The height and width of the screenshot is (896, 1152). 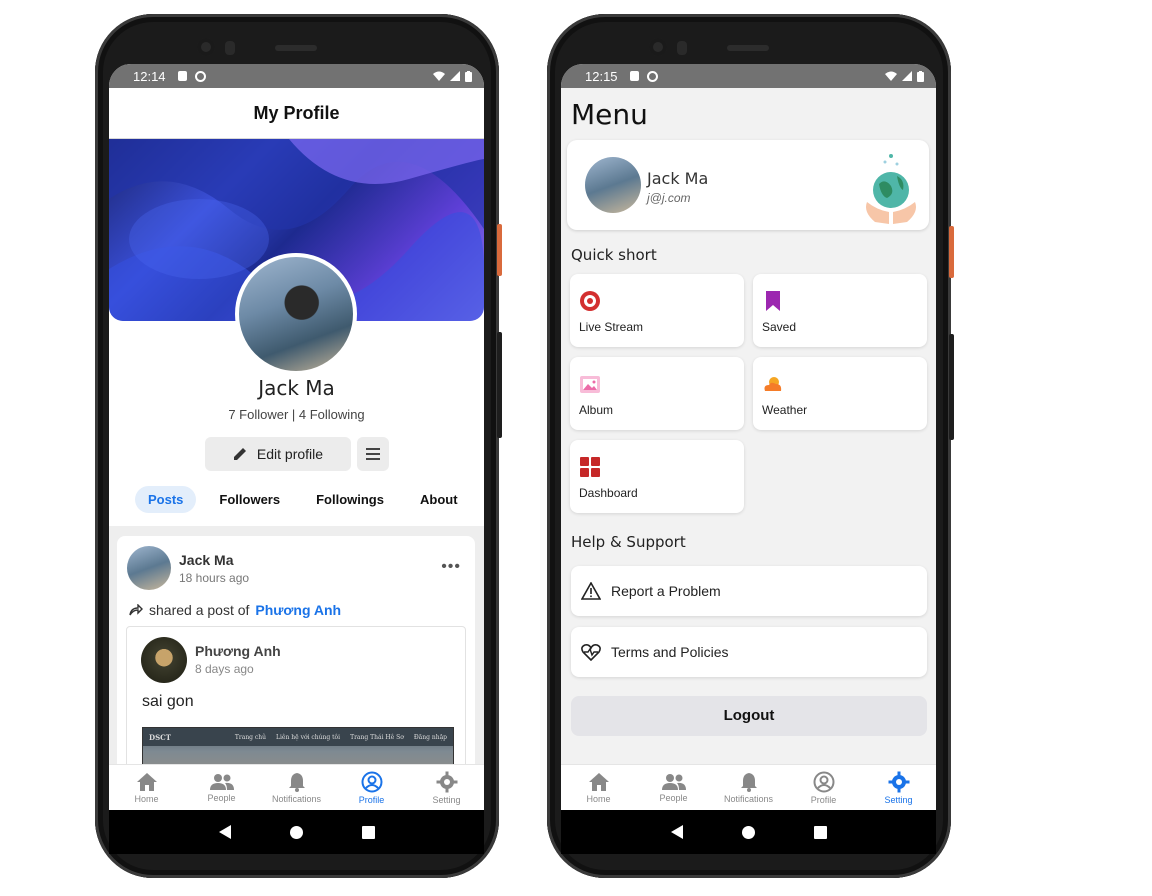 I want to click on gear-icon, so click(x=898, y=781).